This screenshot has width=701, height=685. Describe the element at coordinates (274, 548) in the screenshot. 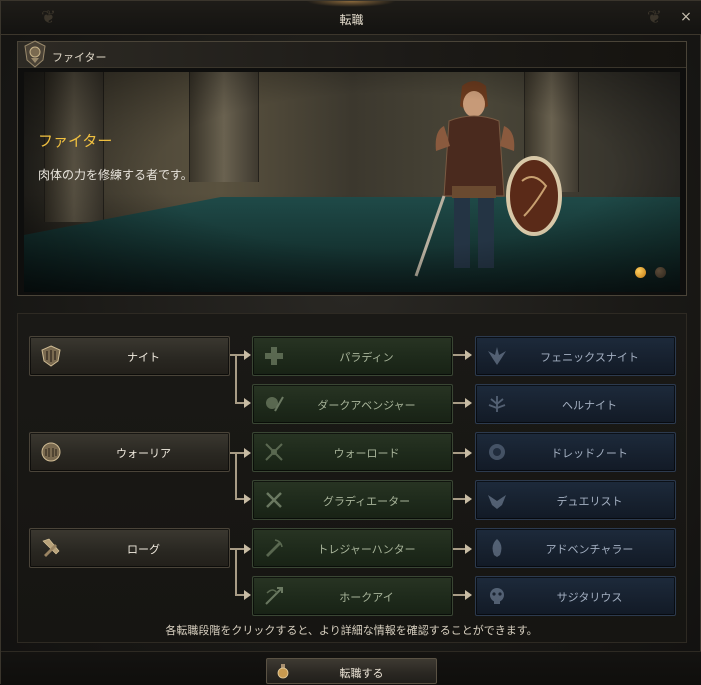

I see `claw-dagger-icon` at that location.